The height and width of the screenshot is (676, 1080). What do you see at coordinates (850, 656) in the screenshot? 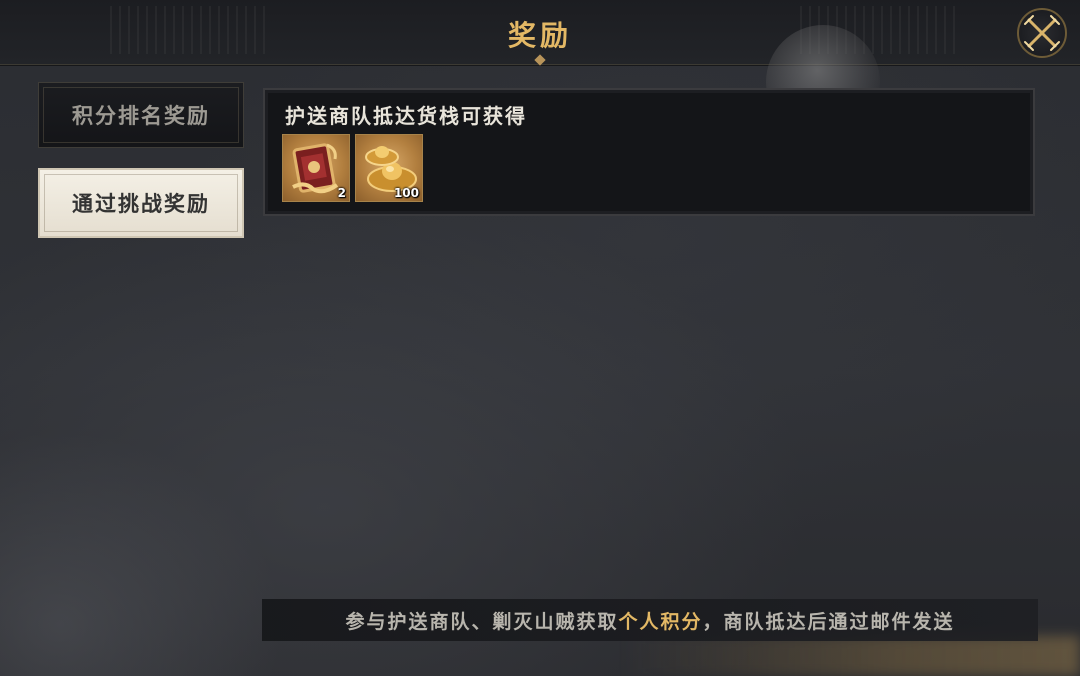
I see `background-glow` at bounding box center [850, 656].